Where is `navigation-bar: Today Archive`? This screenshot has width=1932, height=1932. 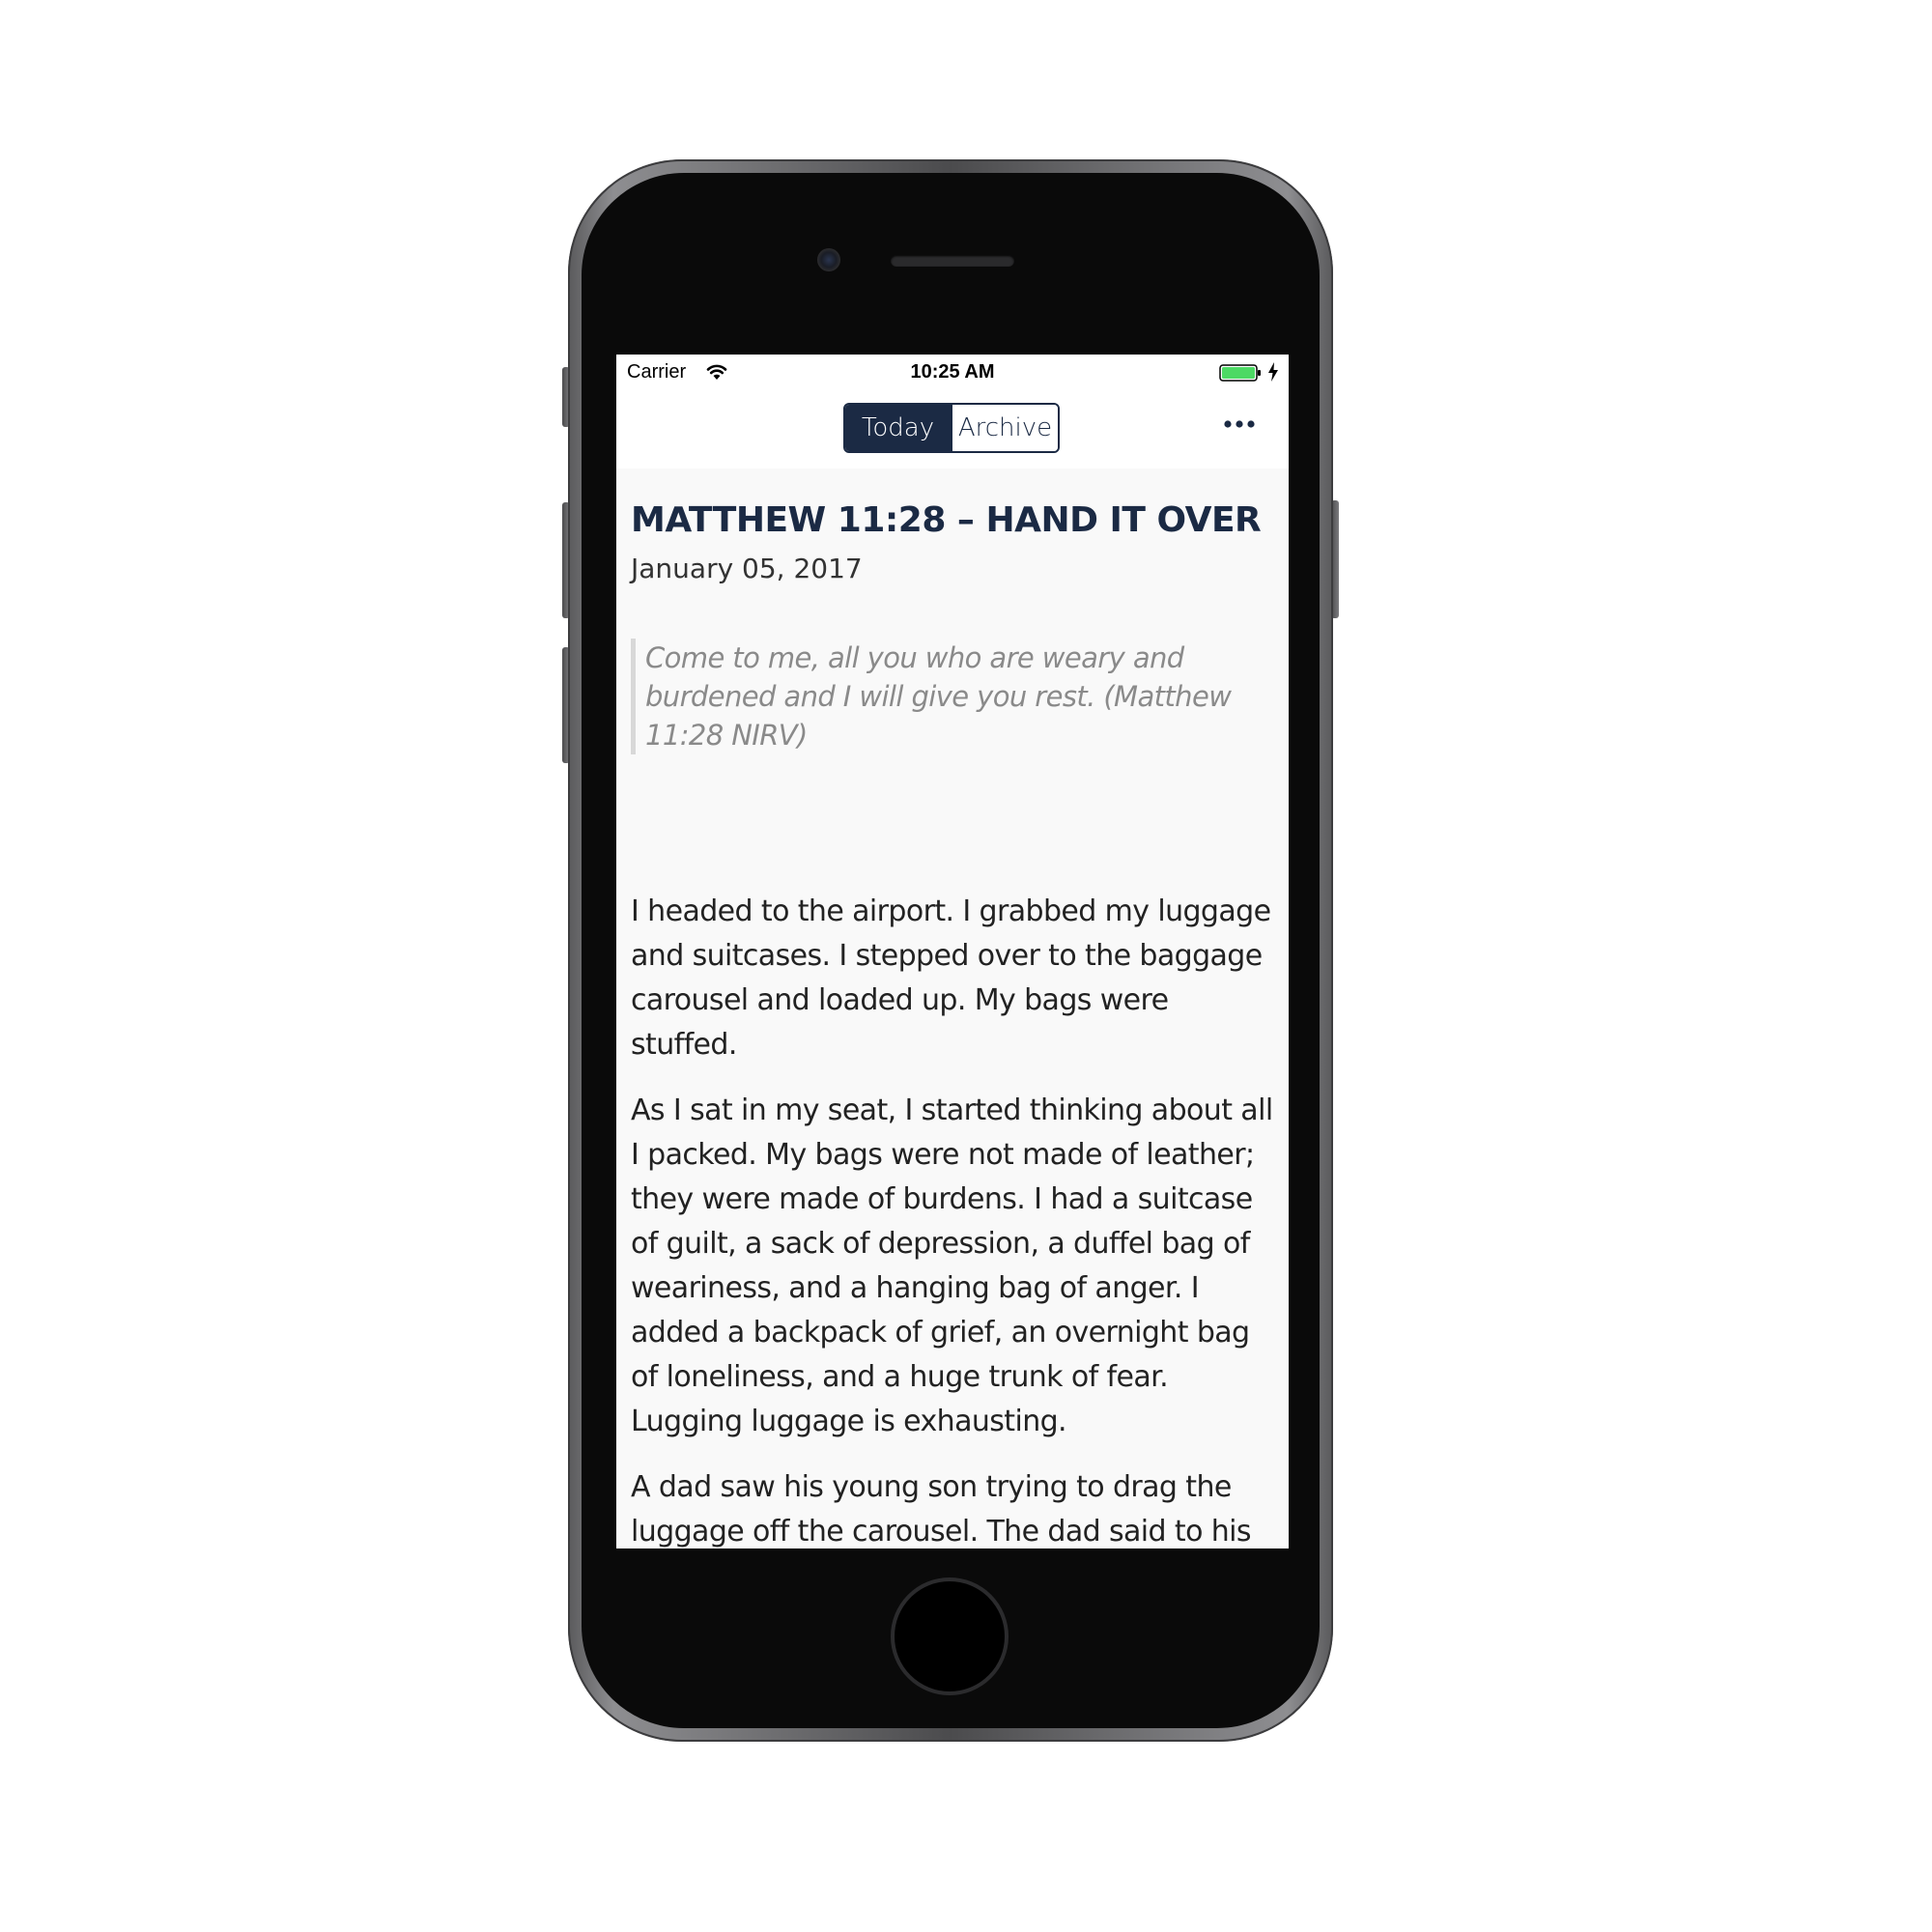 navigation-bar: Today Archive is located at coordinates (952, 430).